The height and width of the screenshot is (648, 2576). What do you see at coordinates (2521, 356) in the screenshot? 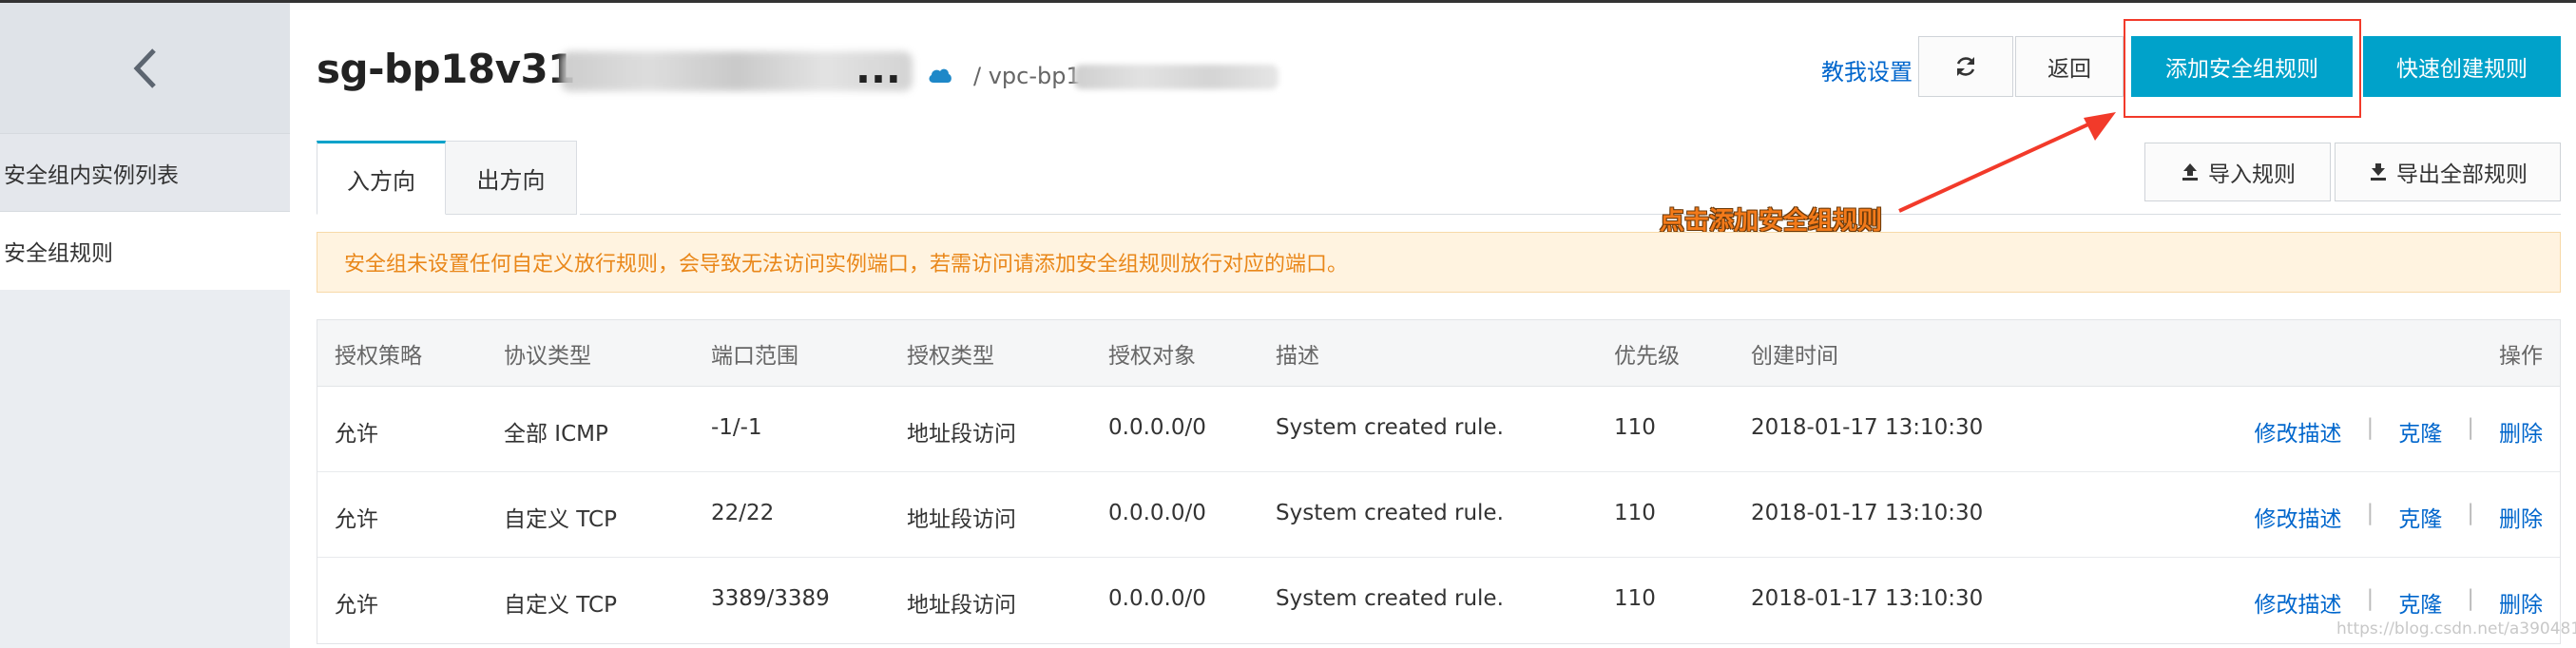
I see `col-actions: 操作` at bounding box center [2521, 356].